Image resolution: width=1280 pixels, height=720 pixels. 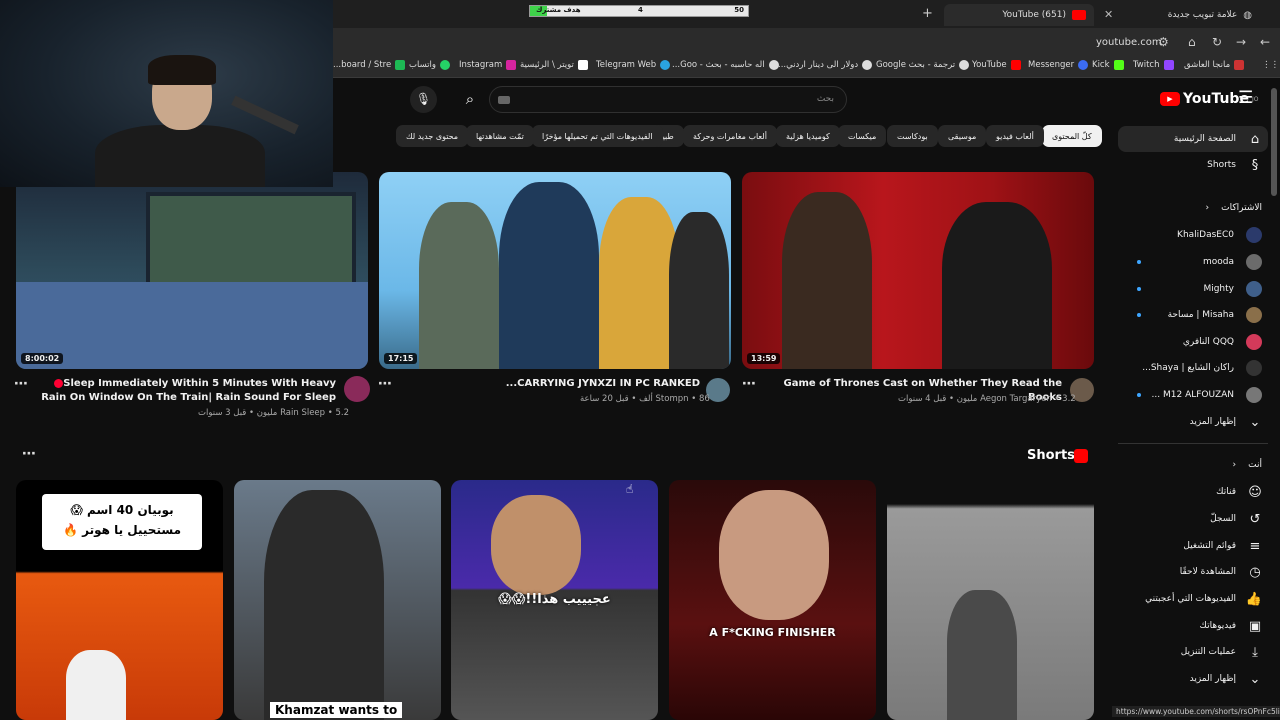 What do you see at coordinates (1193, 465) in the screenshot?
I see `sidebar-you-header: أنت ‹` at bounding box center [1193, 465].